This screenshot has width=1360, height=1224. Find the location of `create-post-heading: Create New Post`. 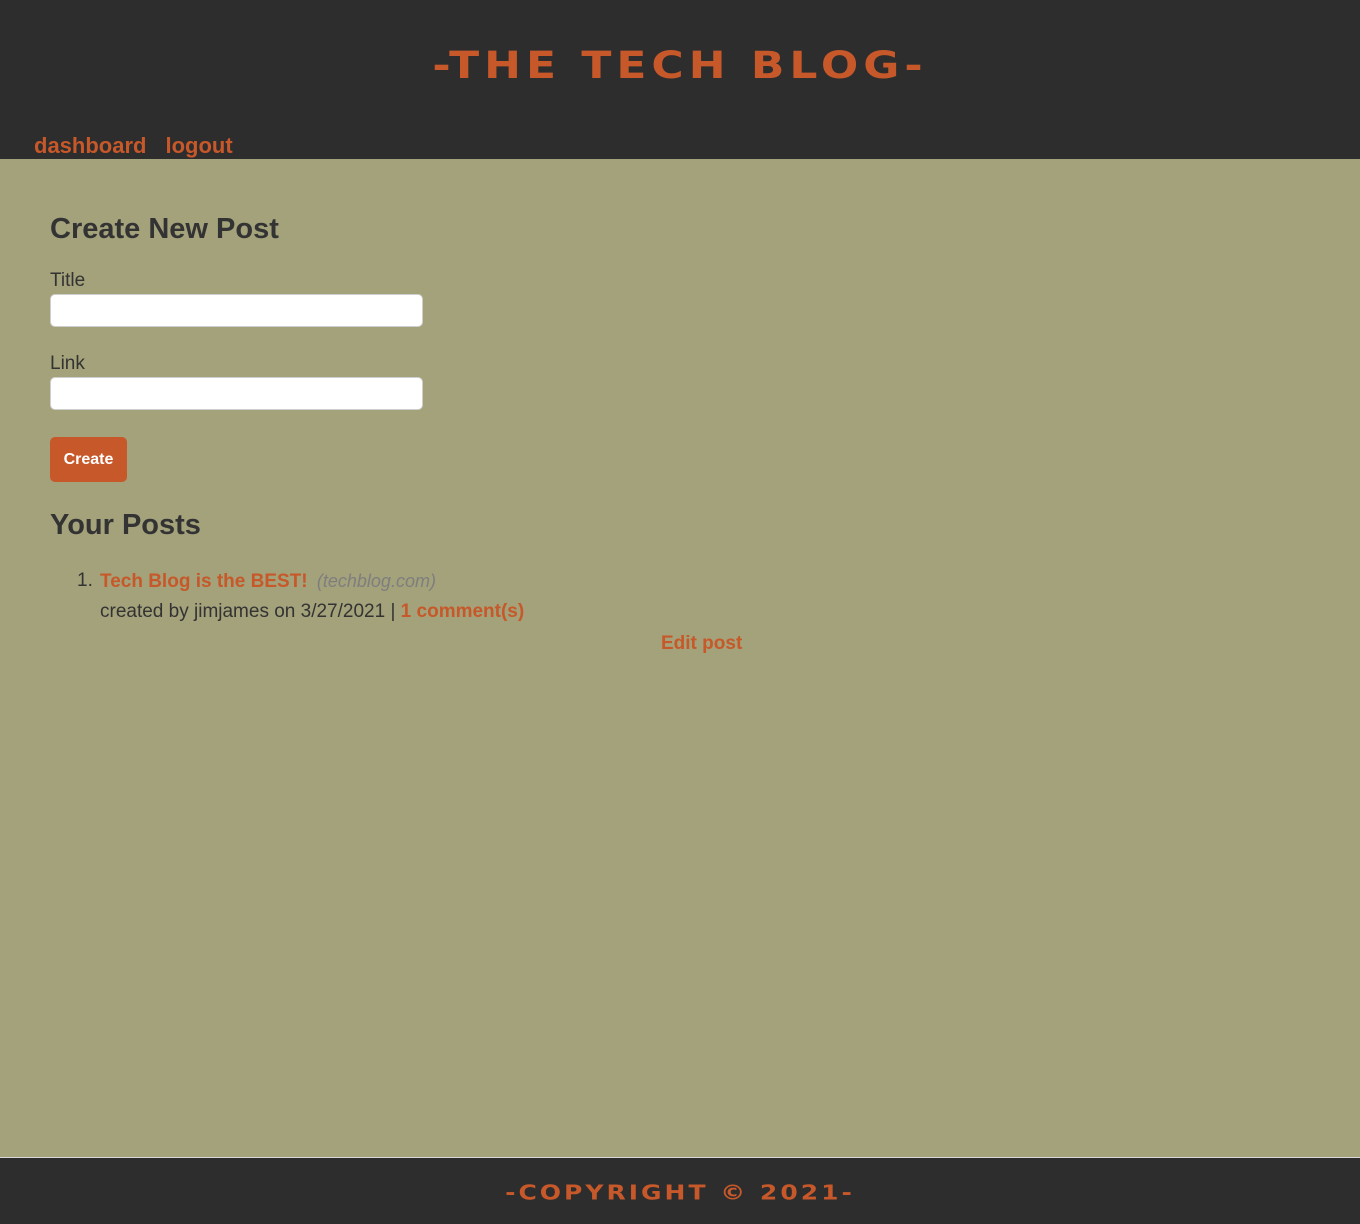

create-post-heading: Create New Post is located at coordinates (164, 229).